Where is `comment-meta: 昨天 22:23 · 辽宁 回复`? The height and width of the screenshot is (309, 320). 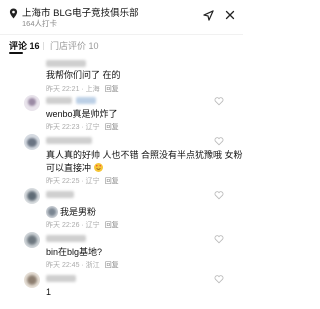
comment-meta: 昨天 22:23 · 辽宁 回复 is located at coordinates (82, 127).